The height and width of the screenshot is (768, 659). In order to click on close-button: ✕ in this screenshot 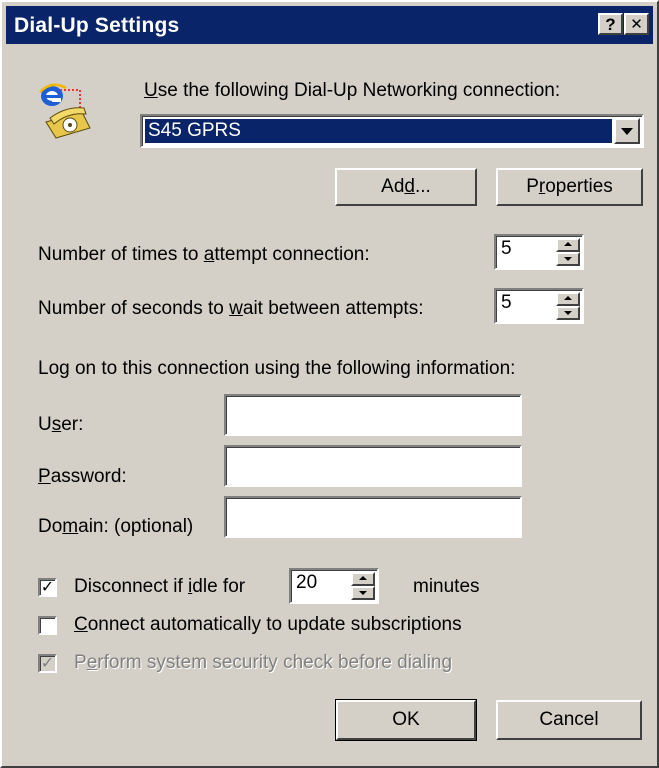, I will do `click(636, 24)`.